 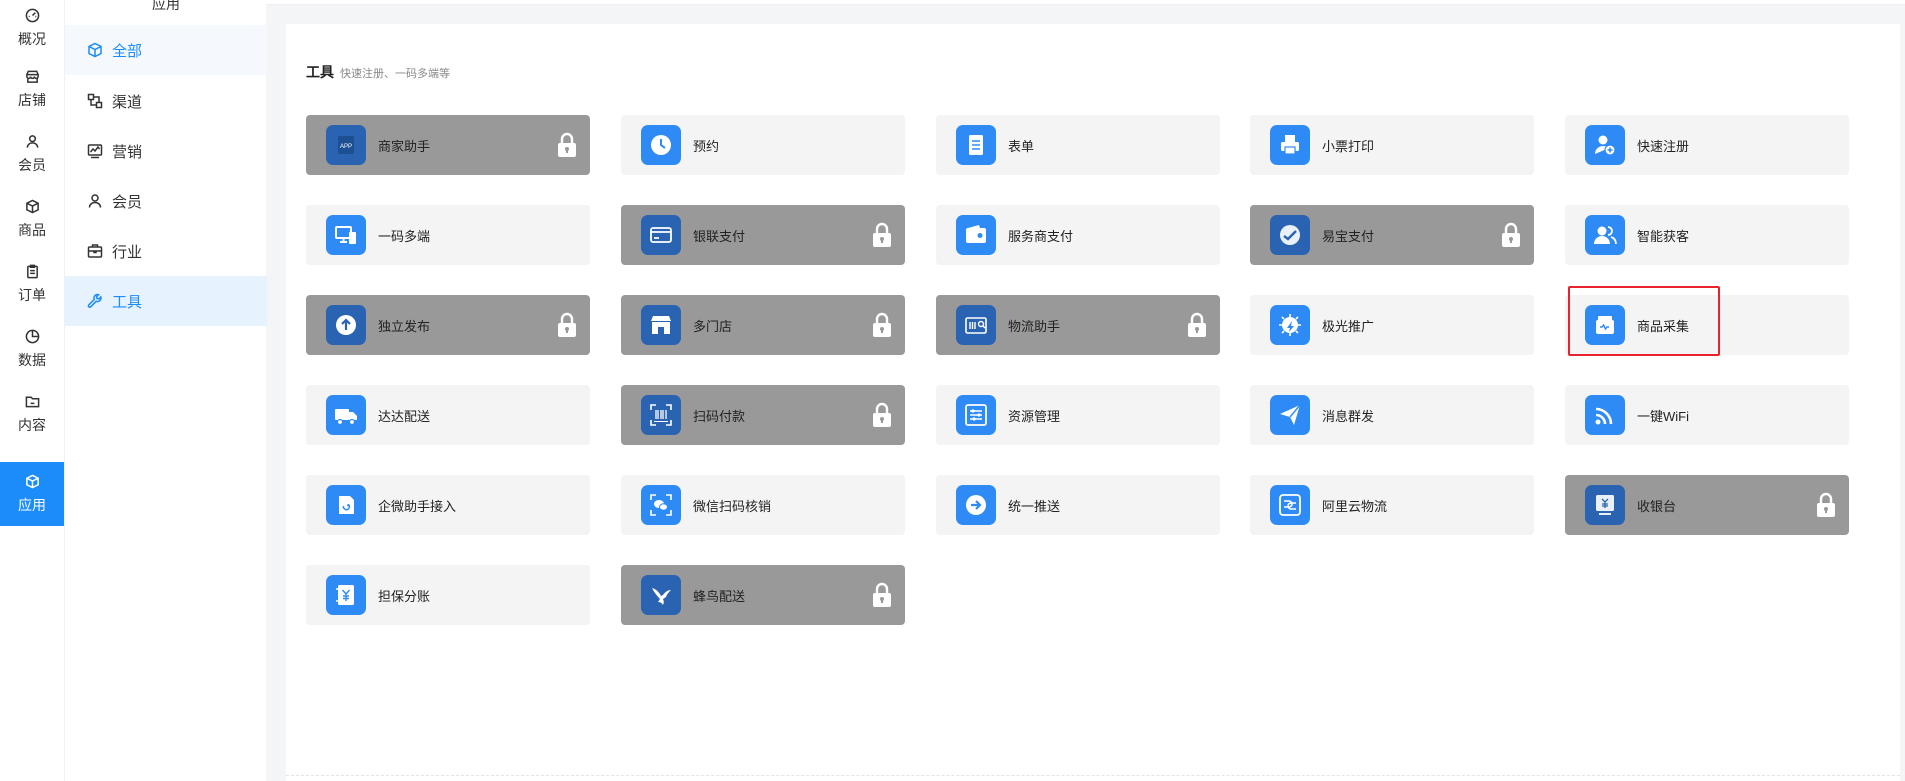 I want to click on tool-tile-5: 一码多端, so click(x=448, y=235).